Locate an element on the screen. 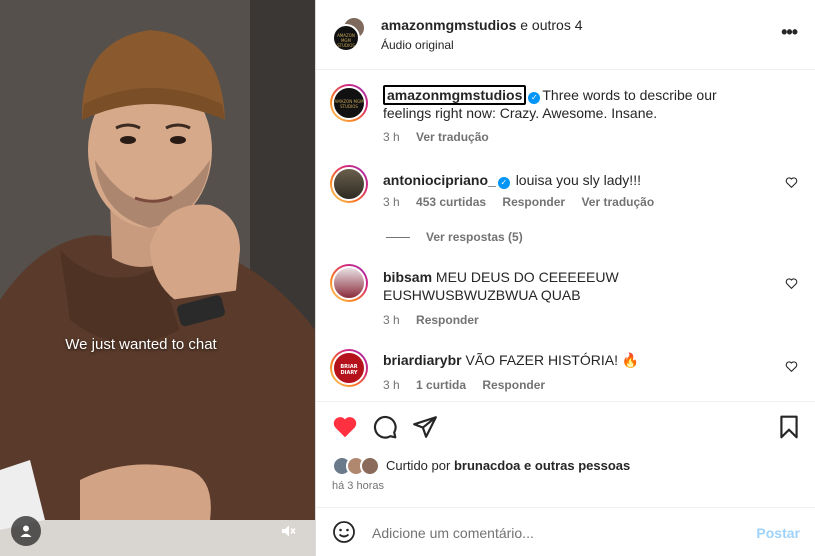 This screenshot has width=815, height=556. liked-by-user: brunacdoa is located at coordinates (487, 465).